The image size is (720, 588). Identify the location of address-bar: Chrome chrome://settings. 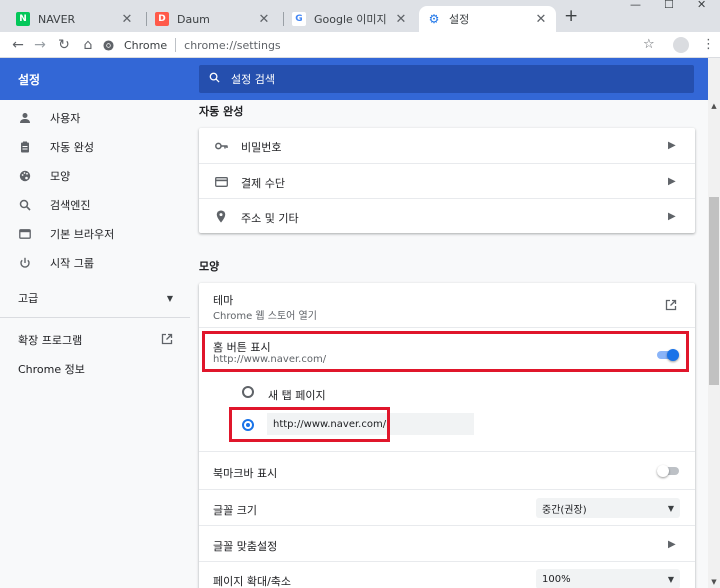
(383, 45).